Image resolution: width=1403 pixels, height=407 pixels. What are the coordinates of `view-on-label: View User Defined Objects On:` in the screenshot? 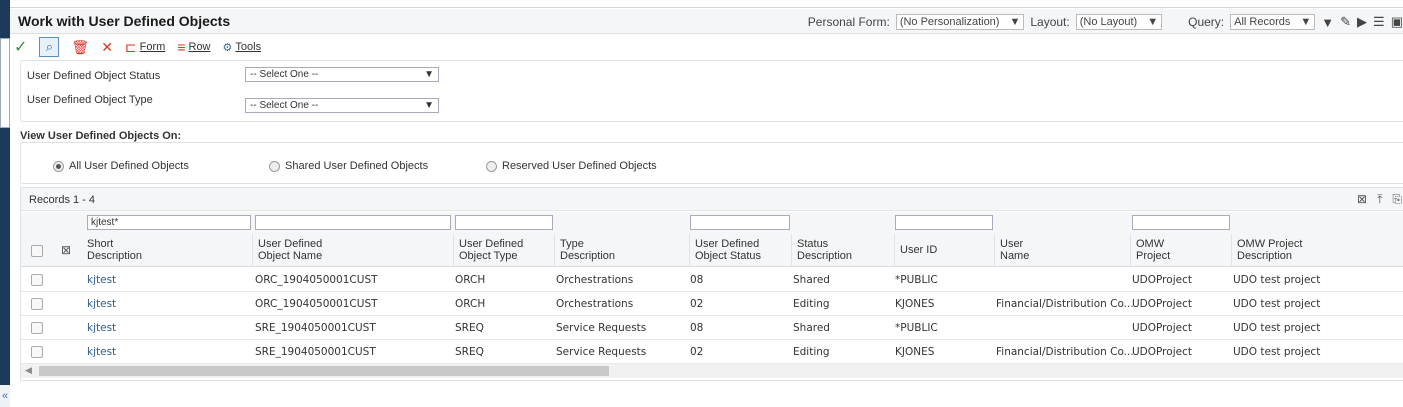 It's located at (101, 136).